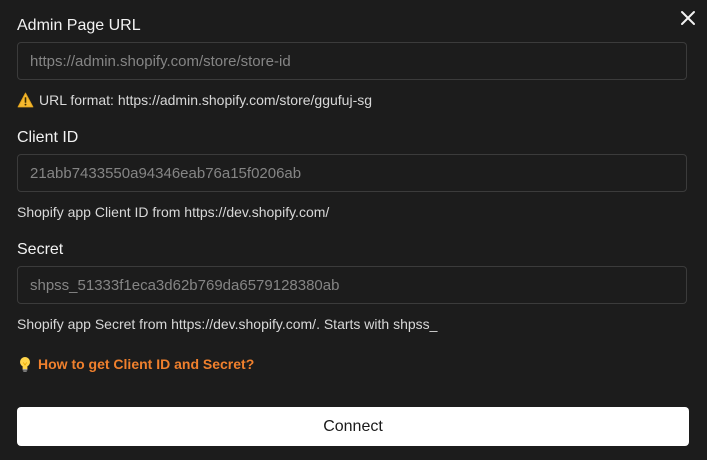 This screenshot has height=460, width=707. What do you see at coordinates (146, 364) in the screenshot?
I see `help-link-text: How to get Client ID and Secret?` at bounding box center [146, 364].